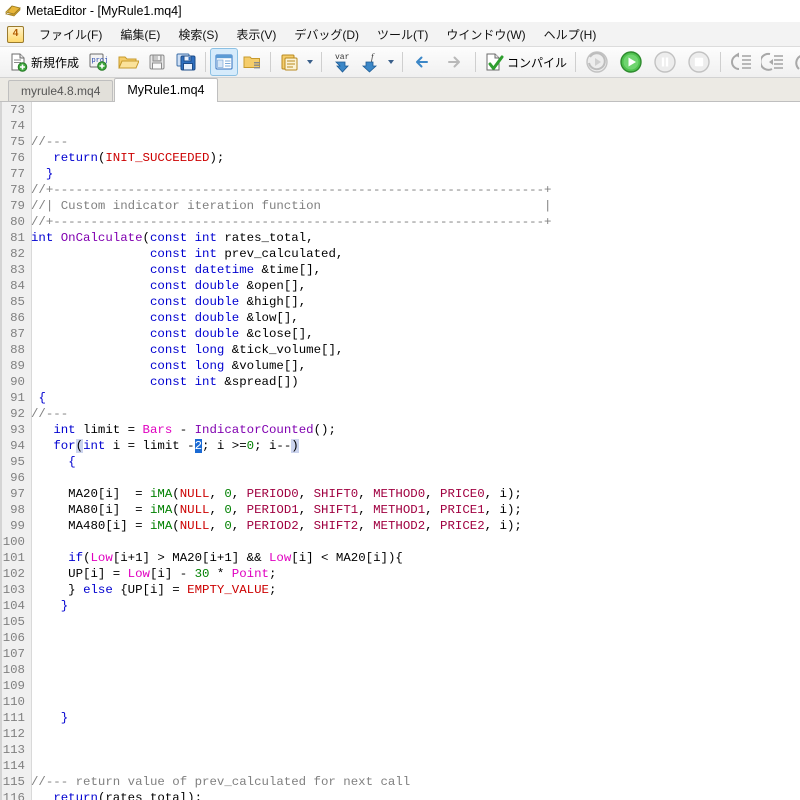 The width and height of the screenshot is (800, 800). Describe the element at coordinates (166, 90) in the screenshot. I see `tab-myrule1: MyRule1.mq4` at that location.